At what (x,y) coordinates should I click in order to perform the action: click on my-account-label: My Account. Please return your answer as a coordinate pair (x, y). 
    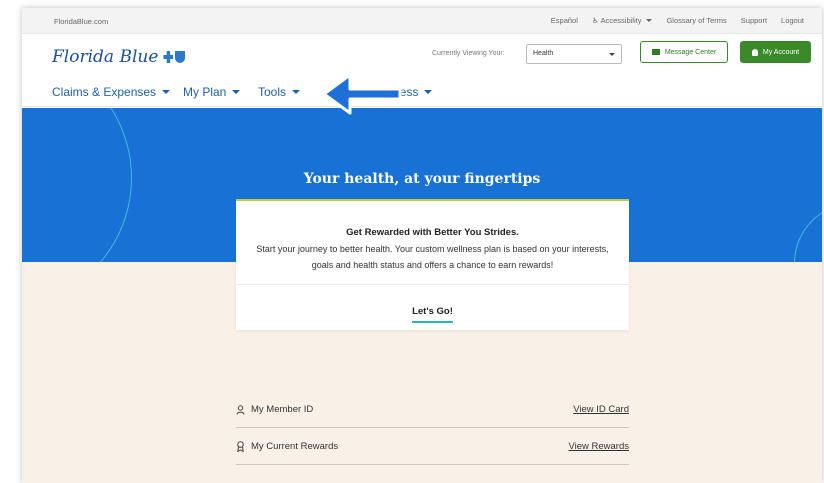
    Looking at the image, I should click on (781, 52).